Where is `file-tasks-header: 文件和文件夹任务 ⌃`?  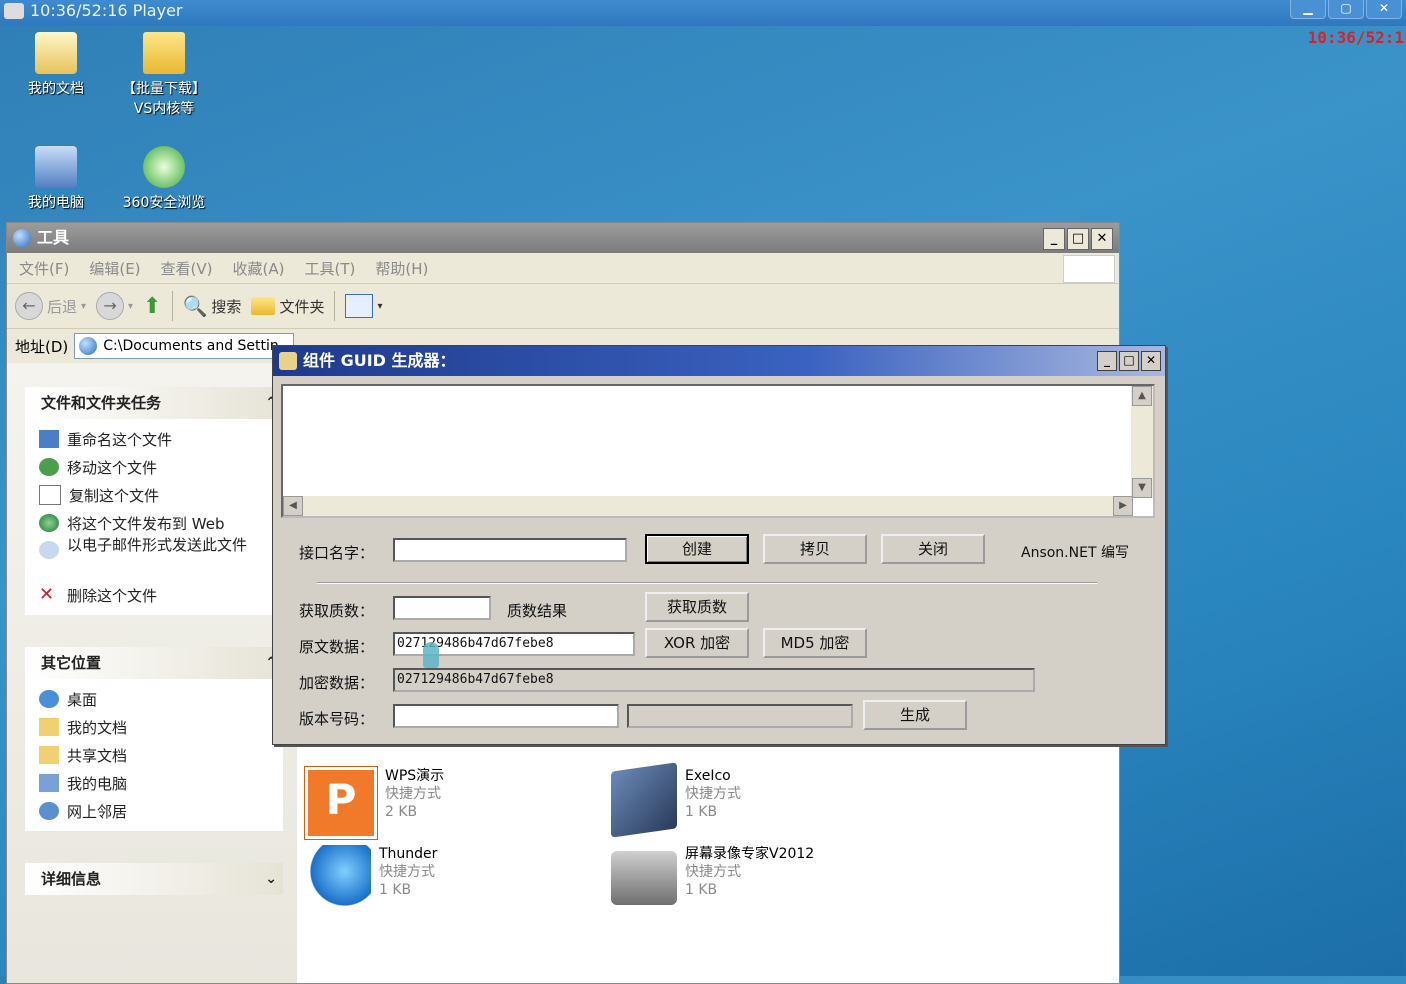 file-tasks-header: 文件和文件夹任务 ⌃ is located at coordinates (154, 403).